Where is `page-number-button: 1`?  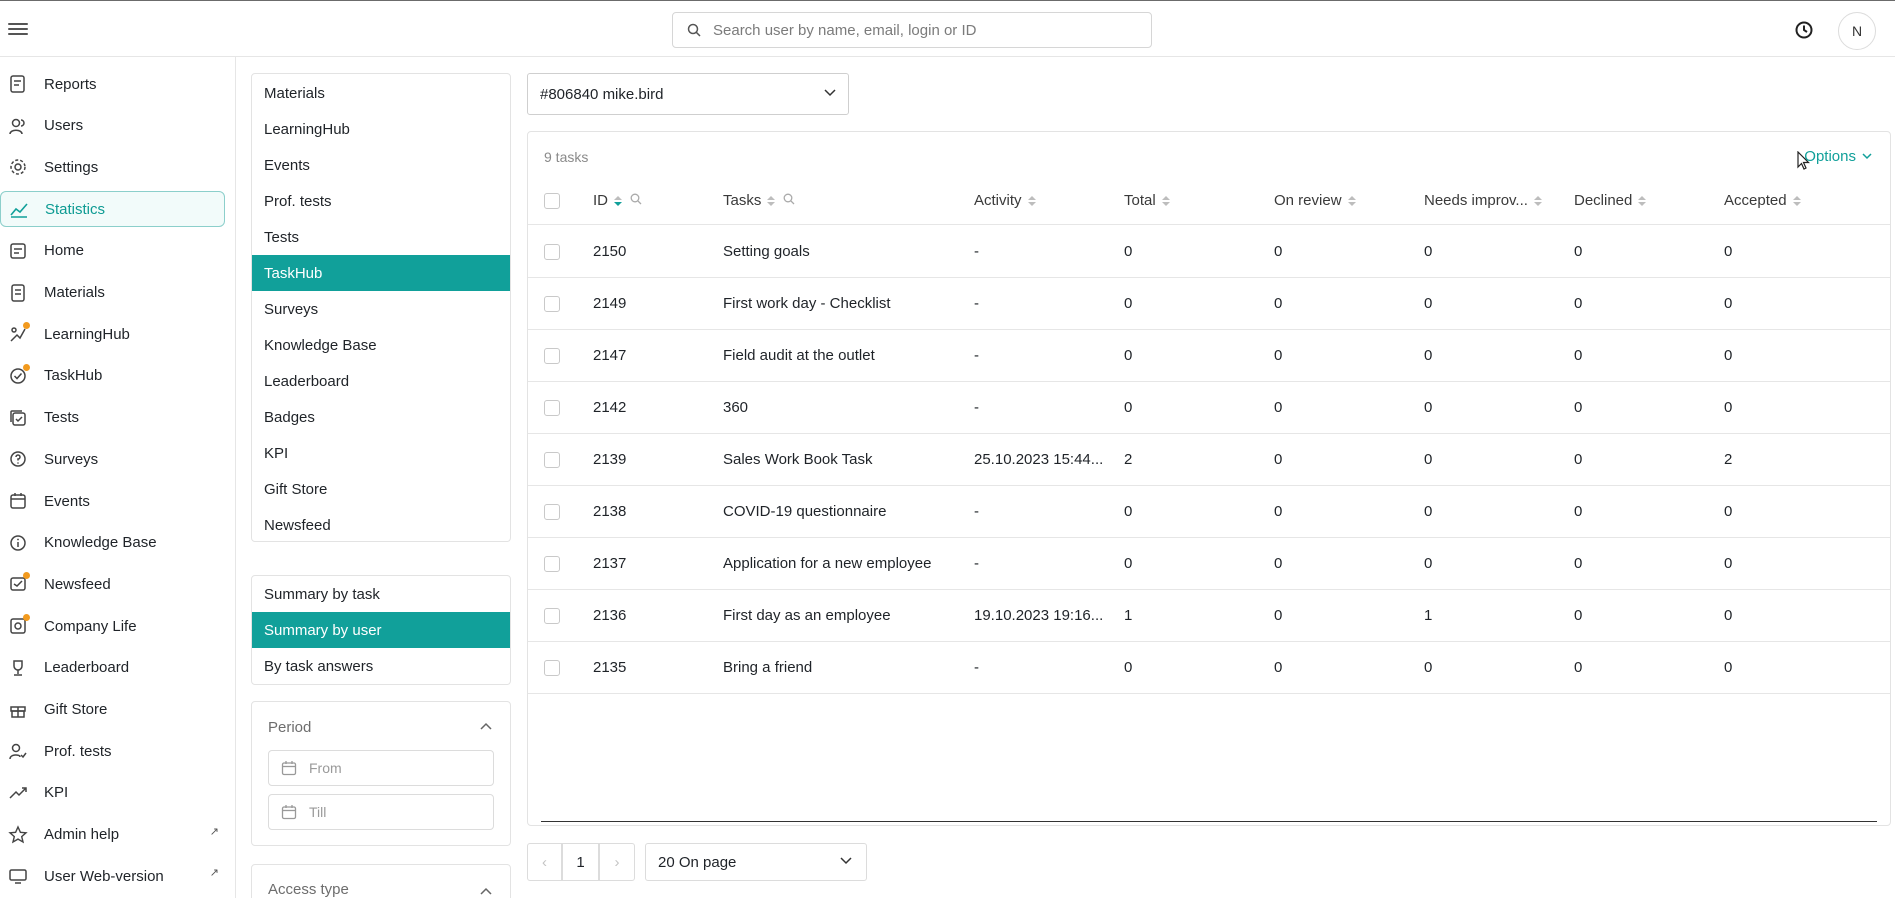 page-number-button: 1 is located at coordinates (580, 862).